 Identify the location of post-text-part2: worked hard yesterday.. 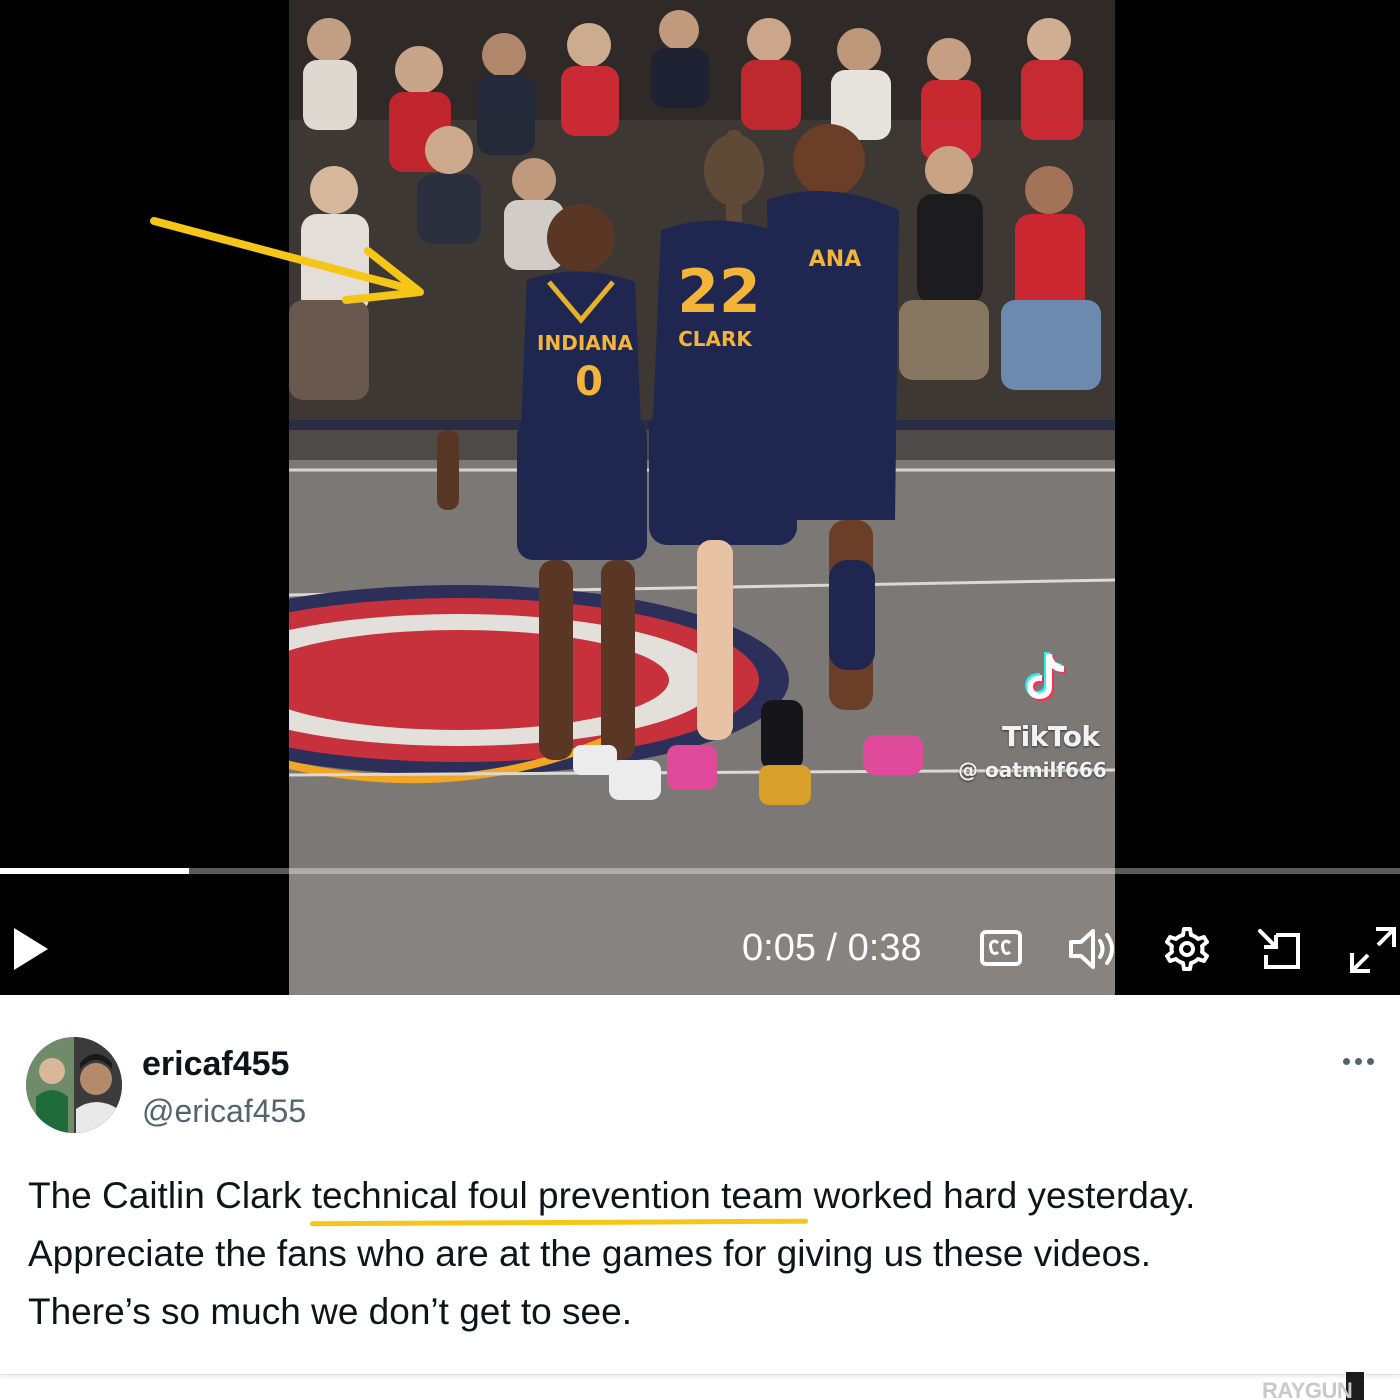
(999, 1195).